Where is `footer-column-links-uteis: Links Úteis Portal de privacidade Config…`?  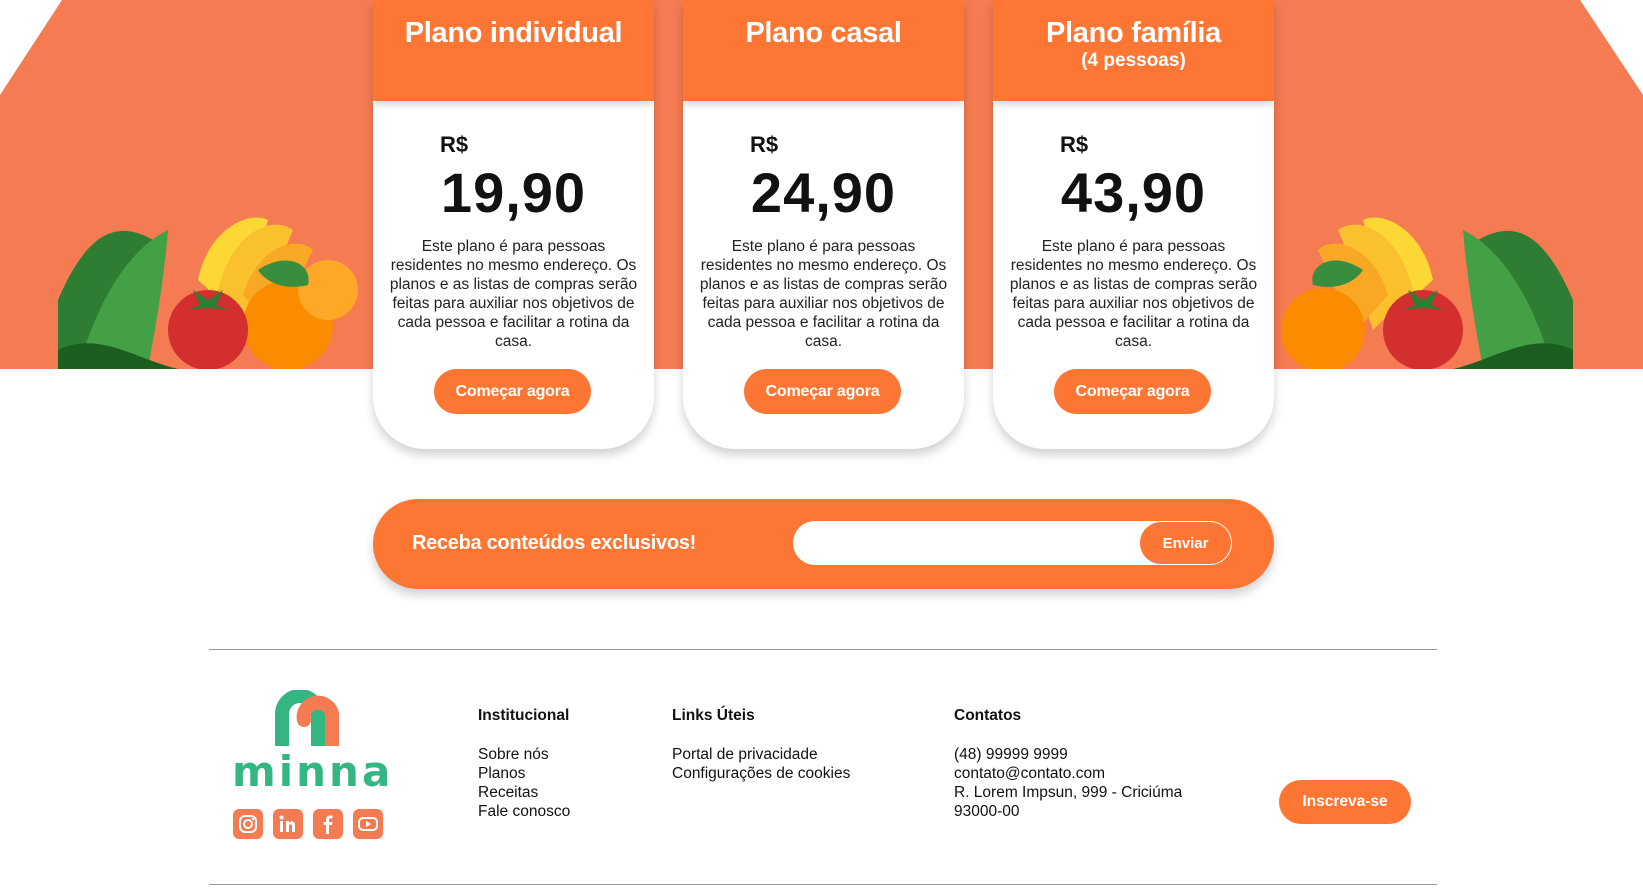 footer-column-links-uteis: Links Úteis Portal de privacidade Config… is located at coordinates (761, 744).